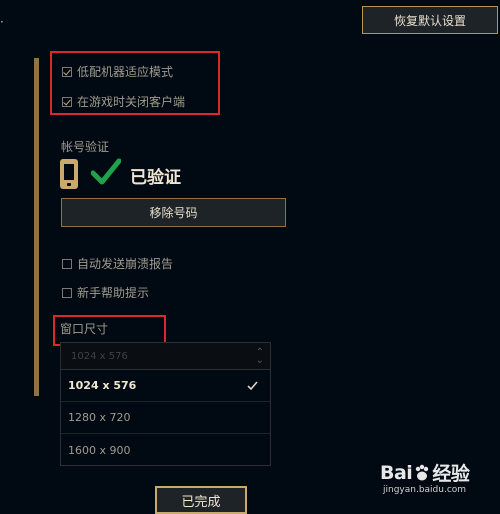 This screenshot has height=514, width=500. I want to click on newbie-tips-option: 新手帮助提示, so click(105, 292).